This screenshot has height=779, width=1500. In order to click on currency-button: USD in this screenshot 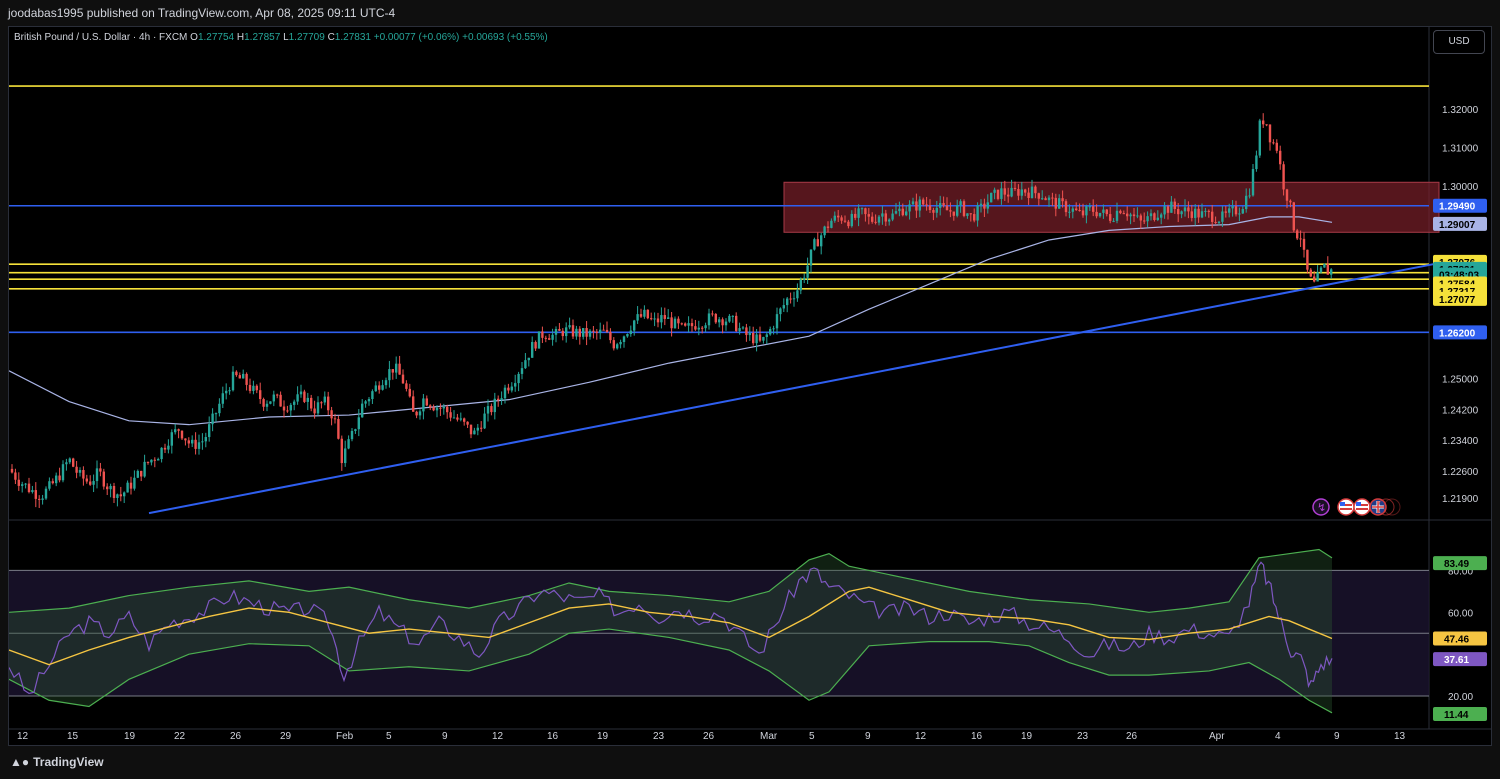, I will do `click(1459, 42)`.